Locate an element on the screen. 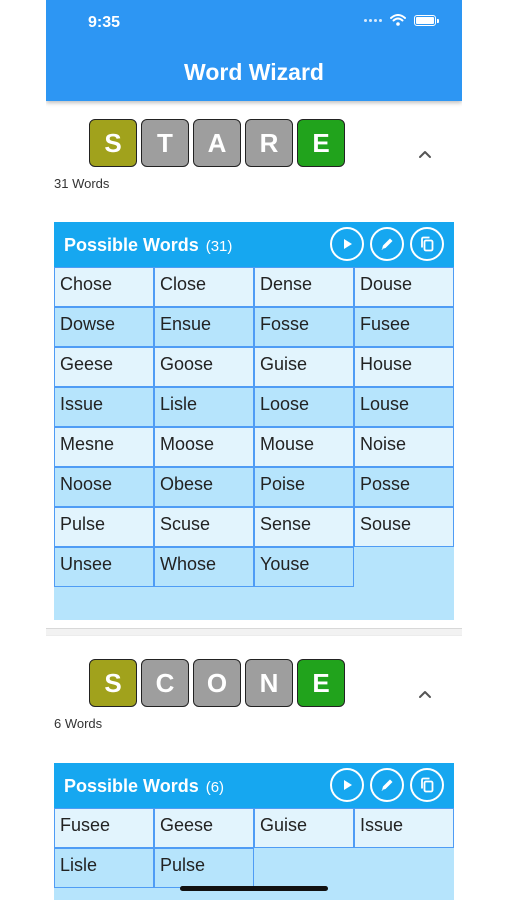 The width and height of the screenshot is (507, 900). status-icons is located at coordinates (401, 20).